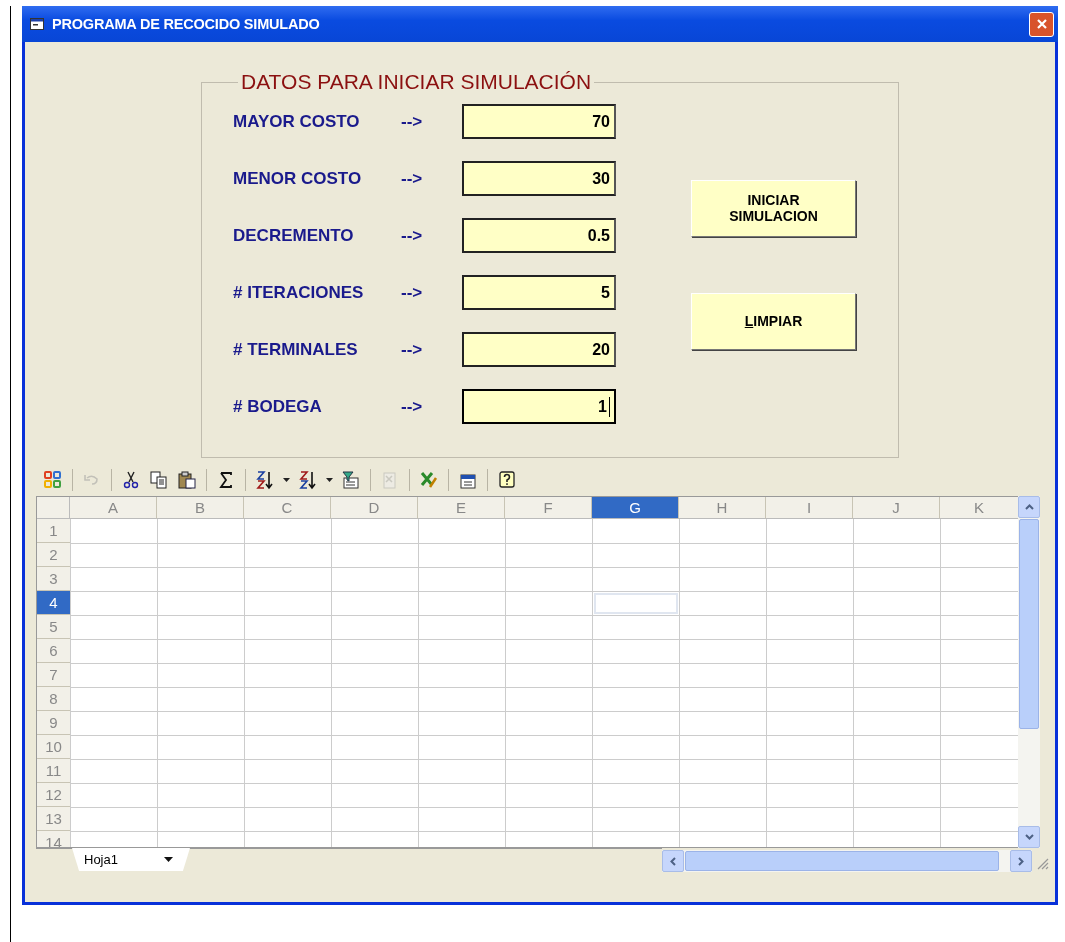 Image resolution: width=1065 pixels, height=942 pixels. What do you see at coordinates (53, 555) in the screenshot?
I see `row-header: 2` at bounding box center [53, 555].